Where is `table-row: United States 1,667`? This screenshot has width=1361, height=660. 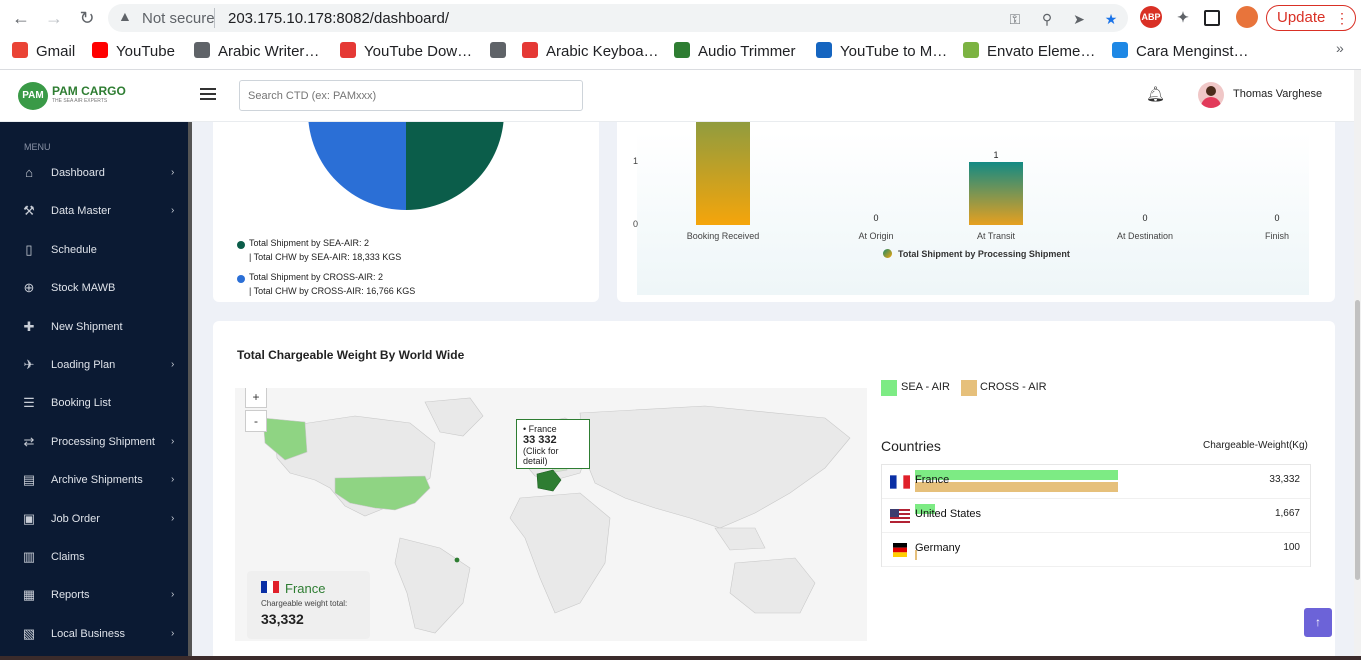
table-row: United States 1,667 is located at coordinates (1096, 516).